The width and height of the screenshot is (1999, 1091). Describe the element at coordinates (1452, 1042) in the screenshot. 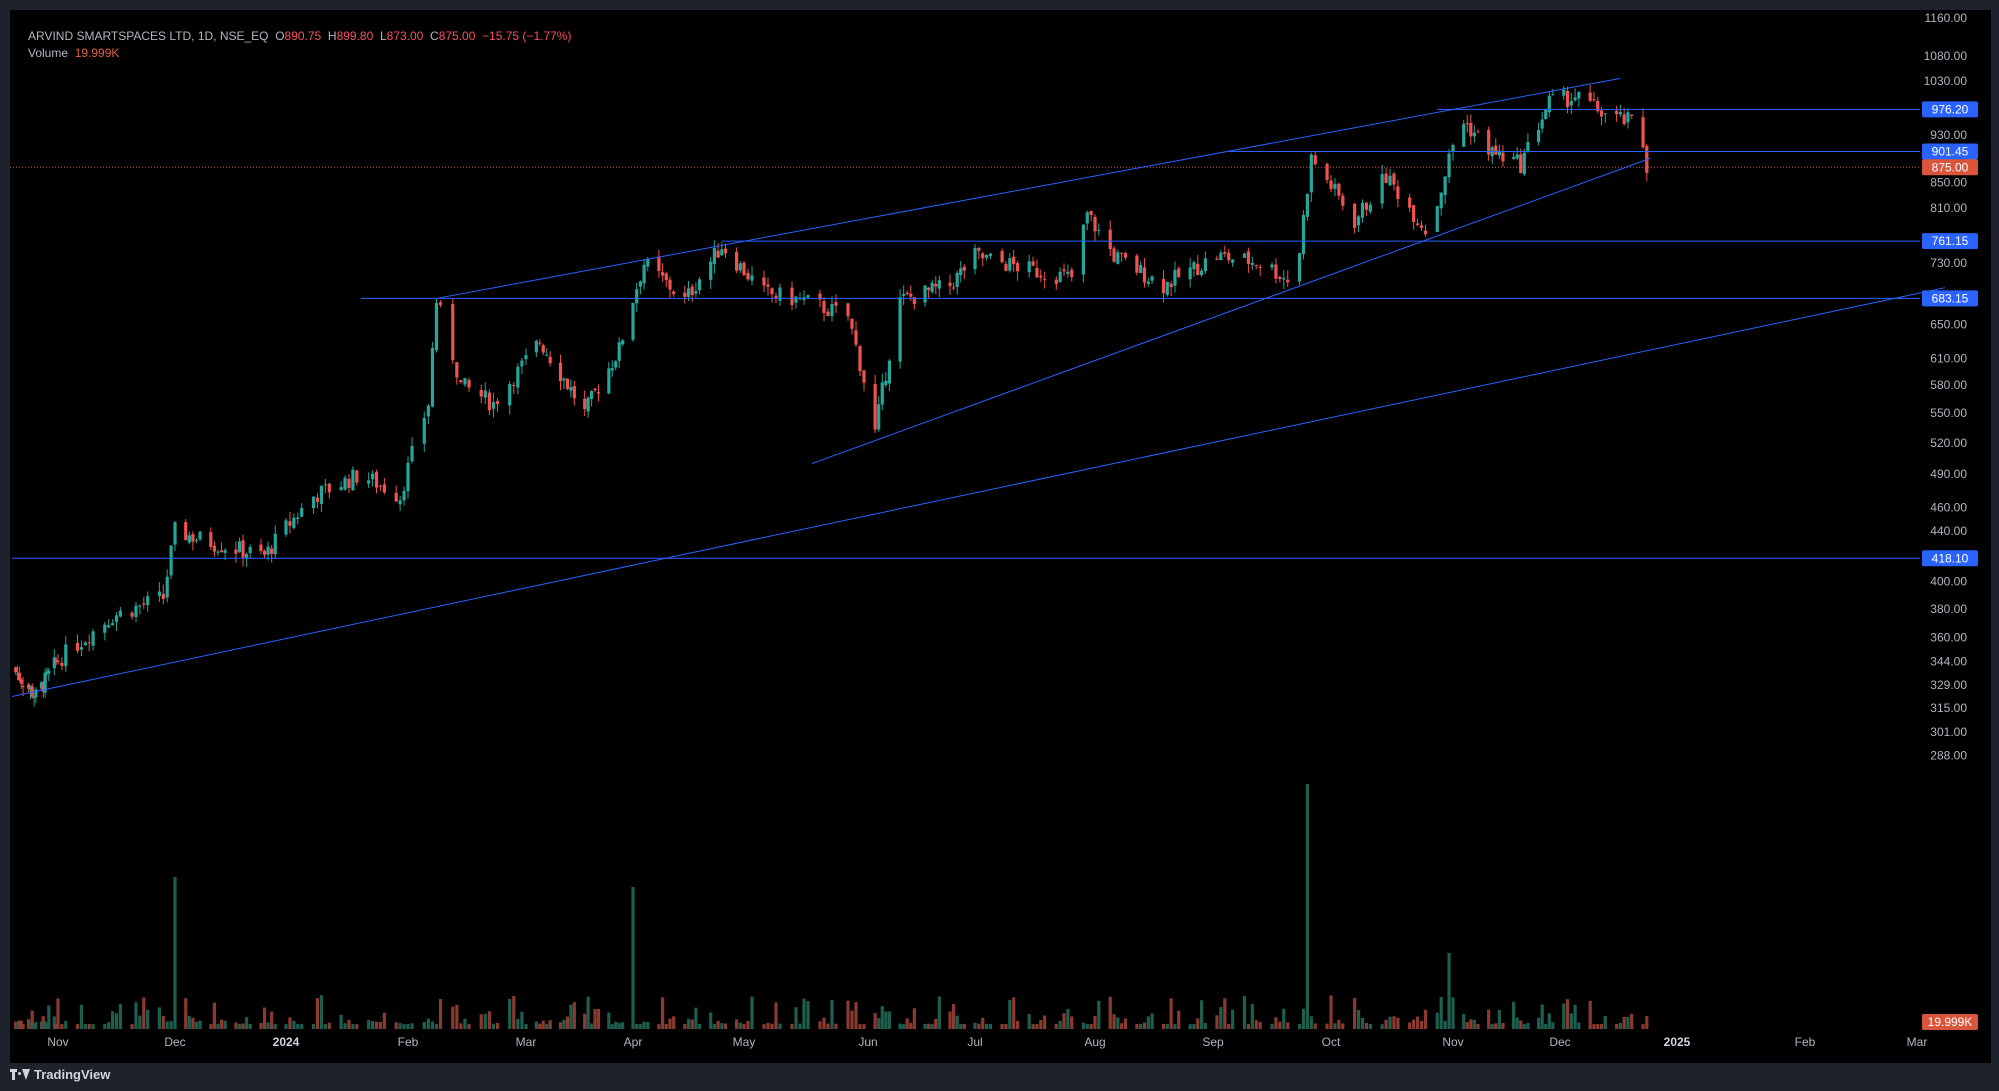

I see `x-tick-label: Nov` at that location.